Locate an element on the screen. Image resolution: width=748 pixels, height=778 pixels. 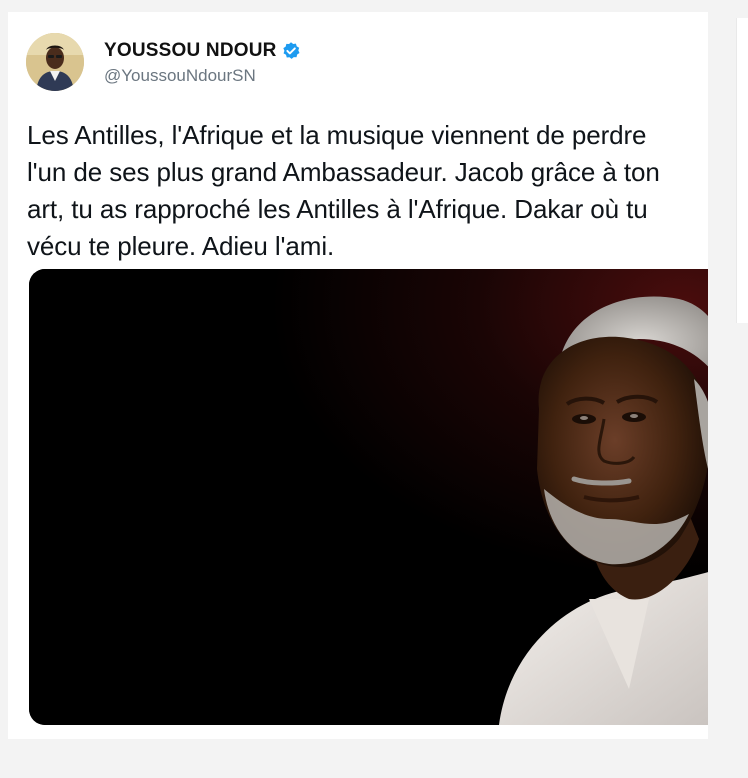
verified-badge-icon is located at coordinates (291, 51).